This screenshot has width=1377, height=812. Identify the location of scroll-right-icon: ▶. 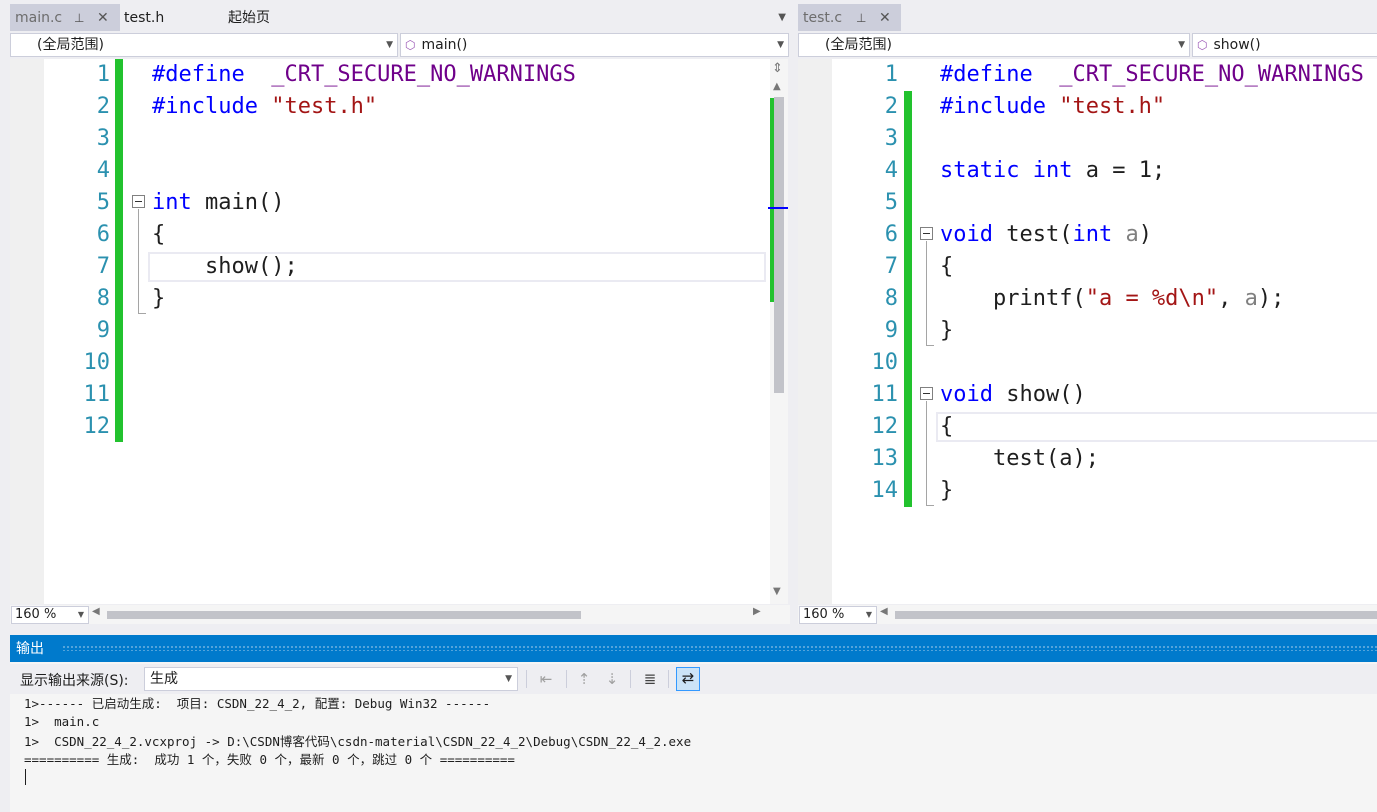
(757, 611).